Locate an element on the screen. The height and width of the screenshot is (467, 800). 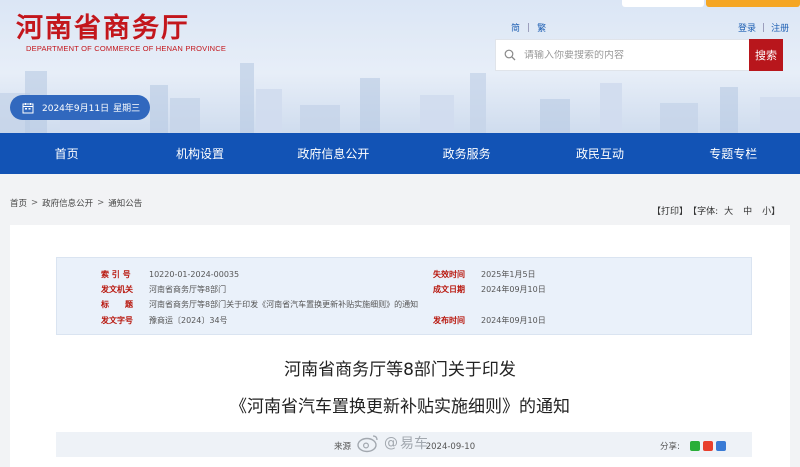
language-switch: 简 | 繁 is located at coordinates (528, 28).